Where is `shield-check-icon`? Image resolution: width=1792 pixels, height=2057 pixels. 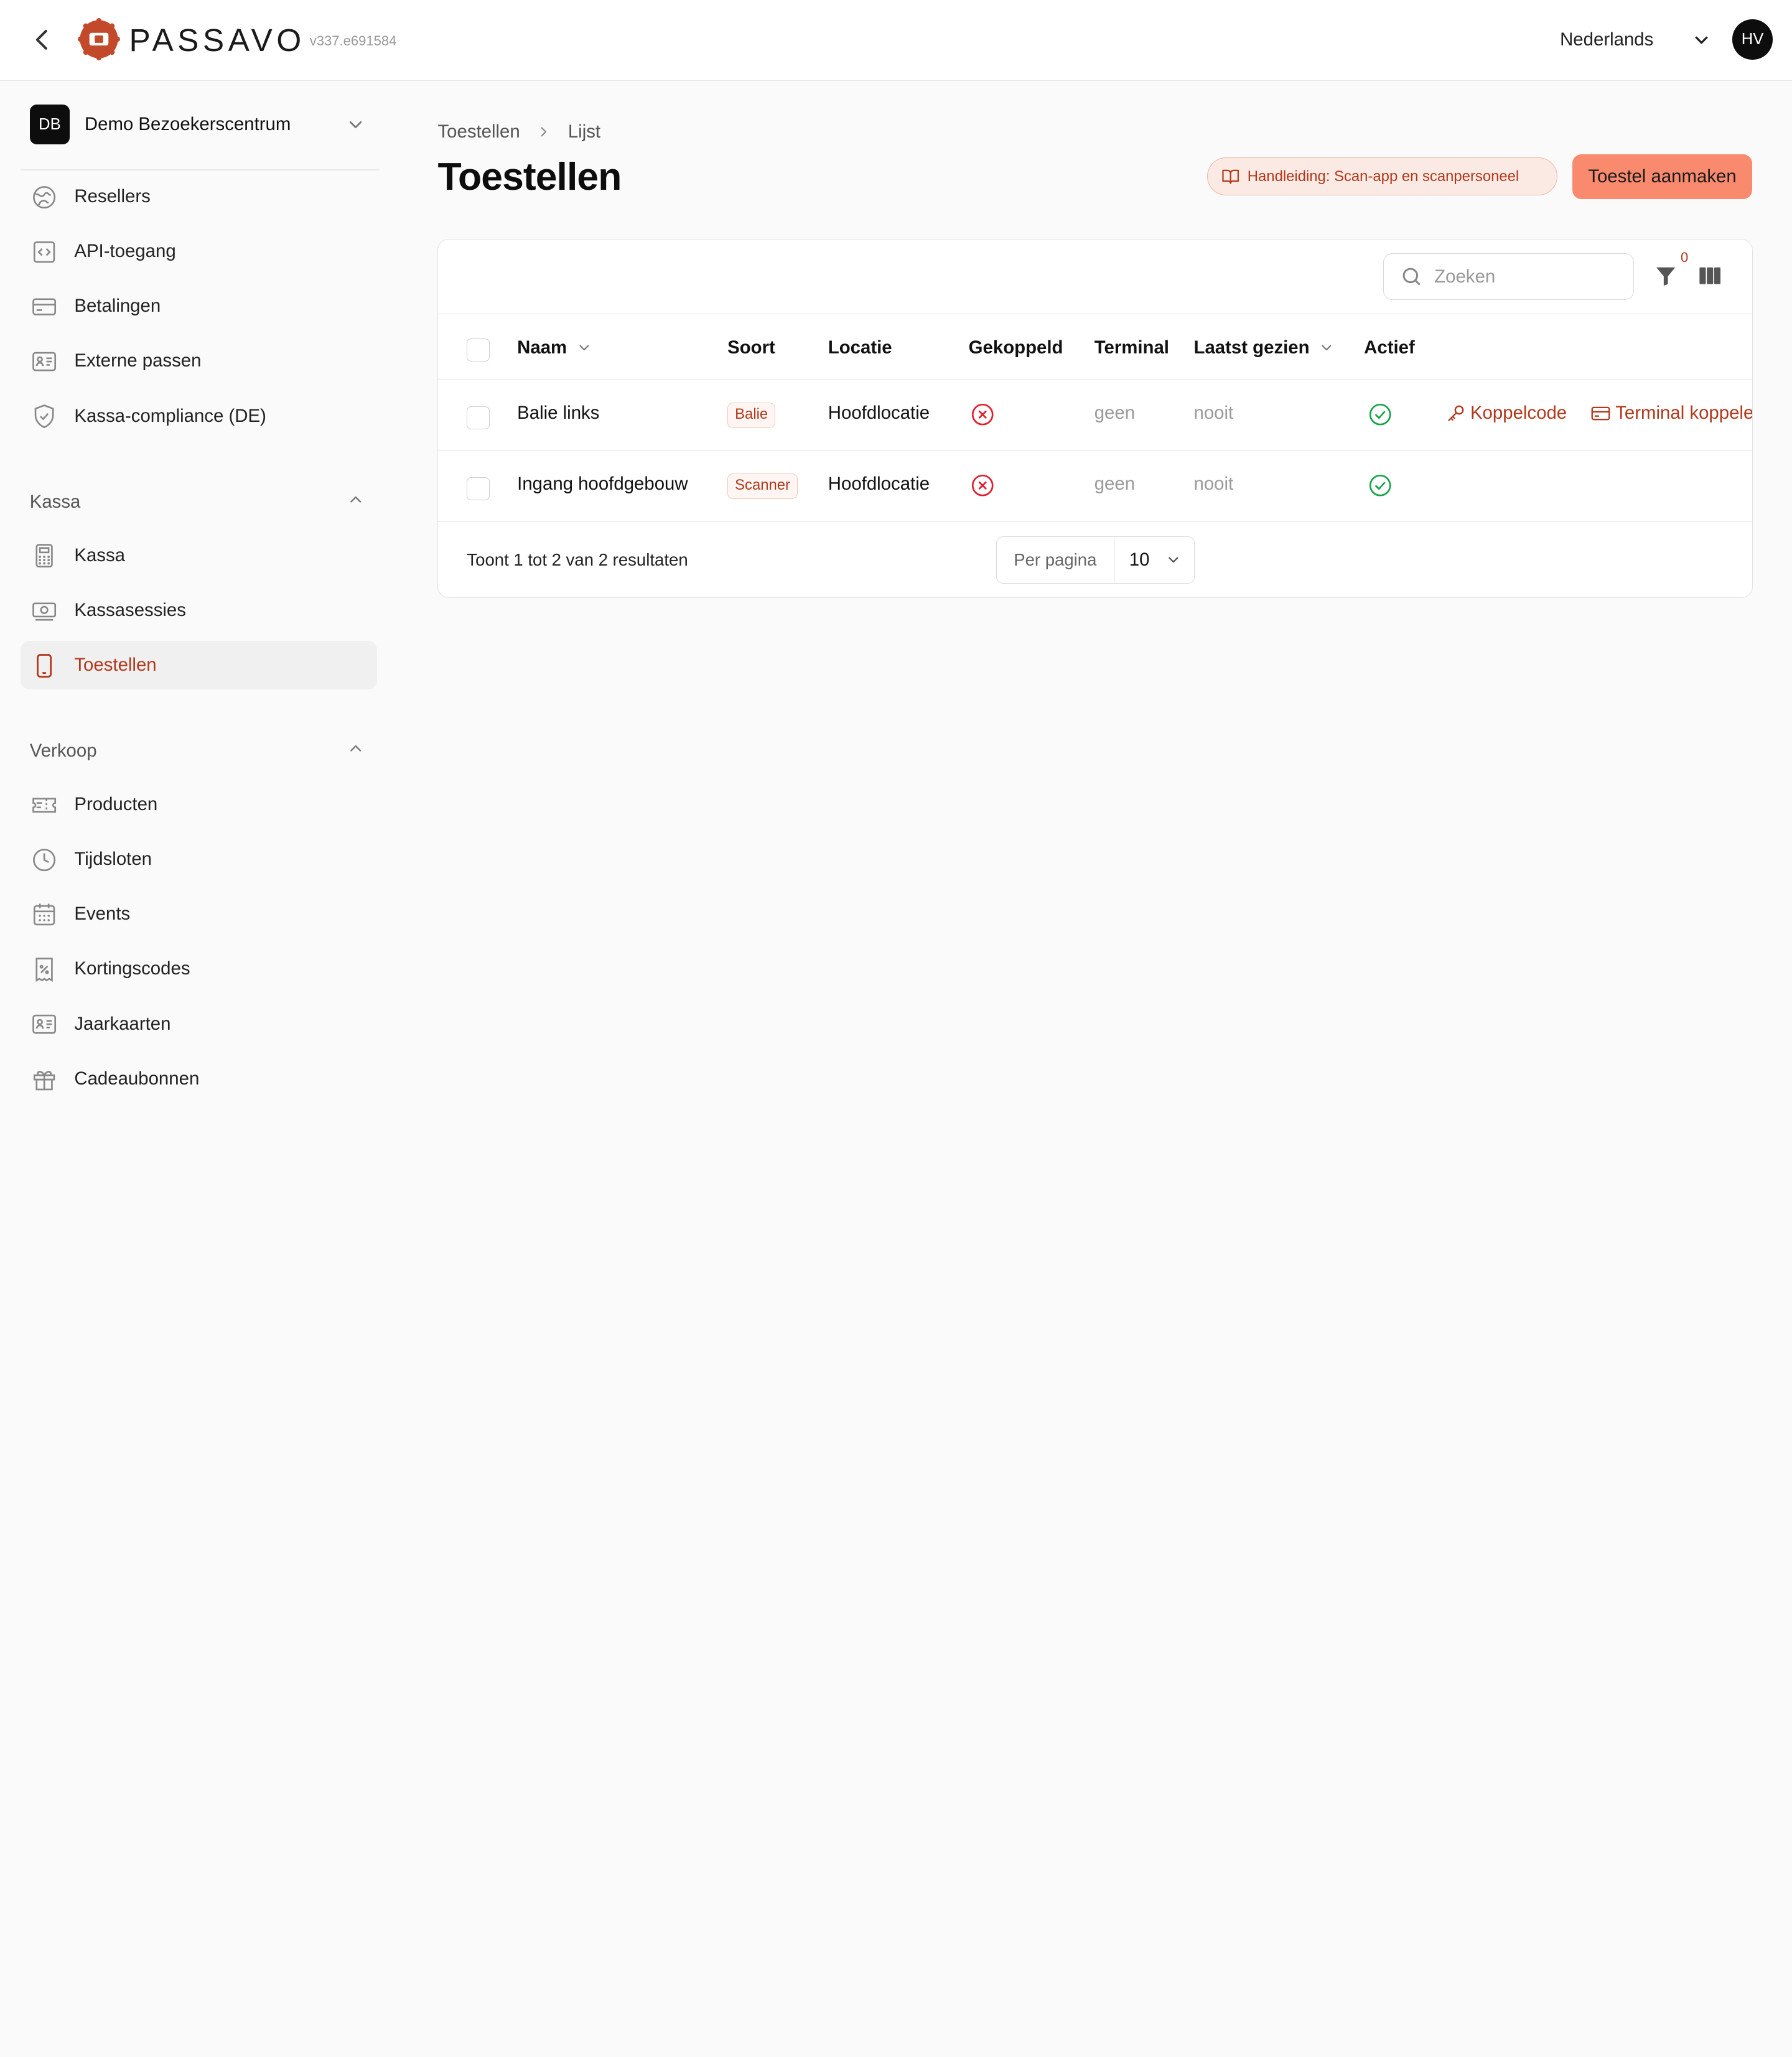 shield-check-icon is located at coordinates (44, 416).